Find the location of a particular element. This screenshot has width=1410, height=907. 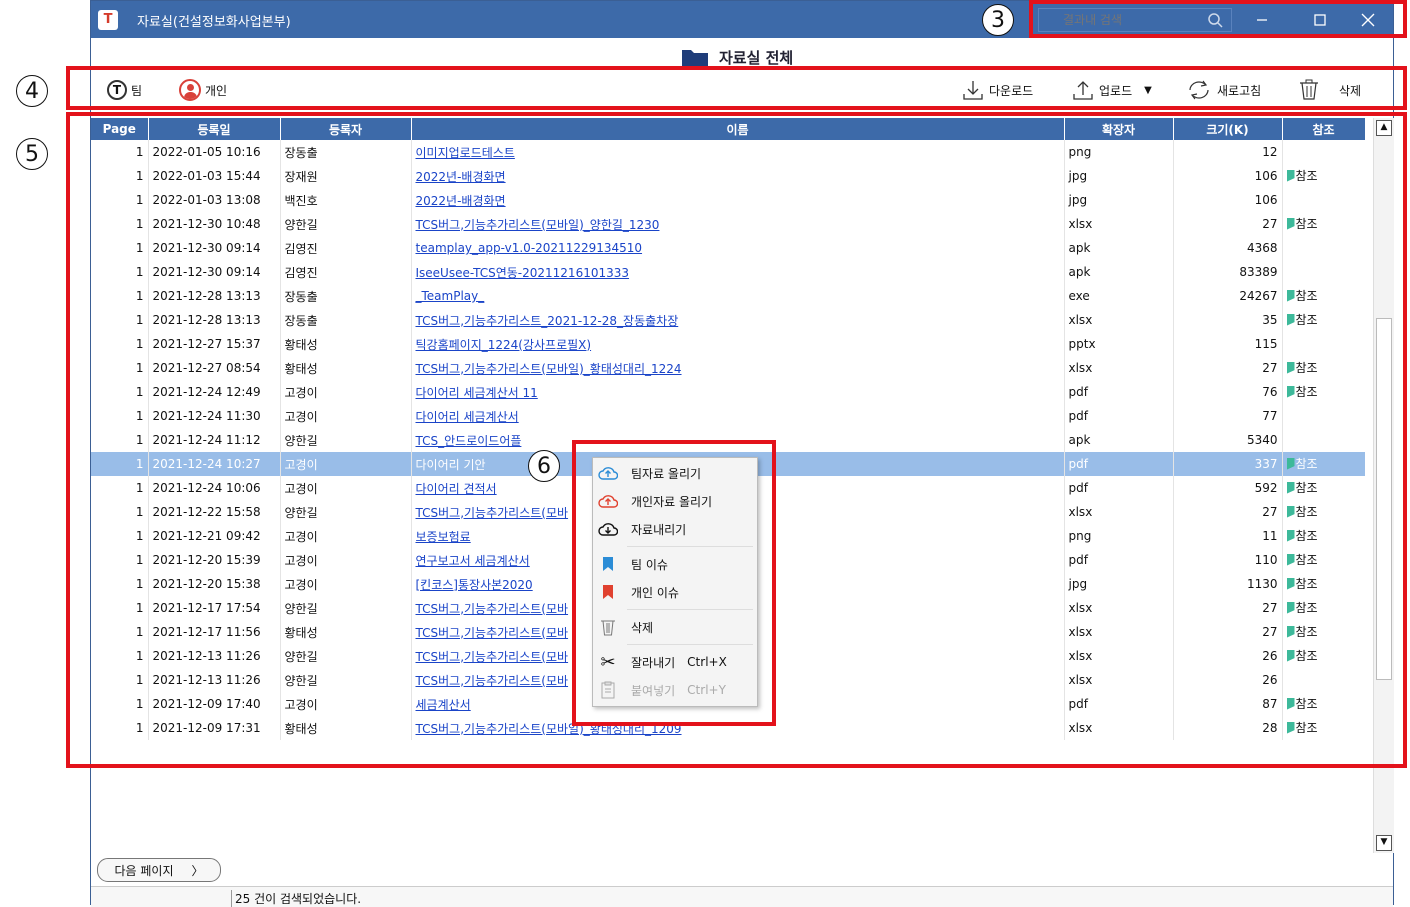

table-row: 1 2021-12-24 11:30 고경이 다이어리 세금계산서 pdf 77 is located at coordinates (728, 416).